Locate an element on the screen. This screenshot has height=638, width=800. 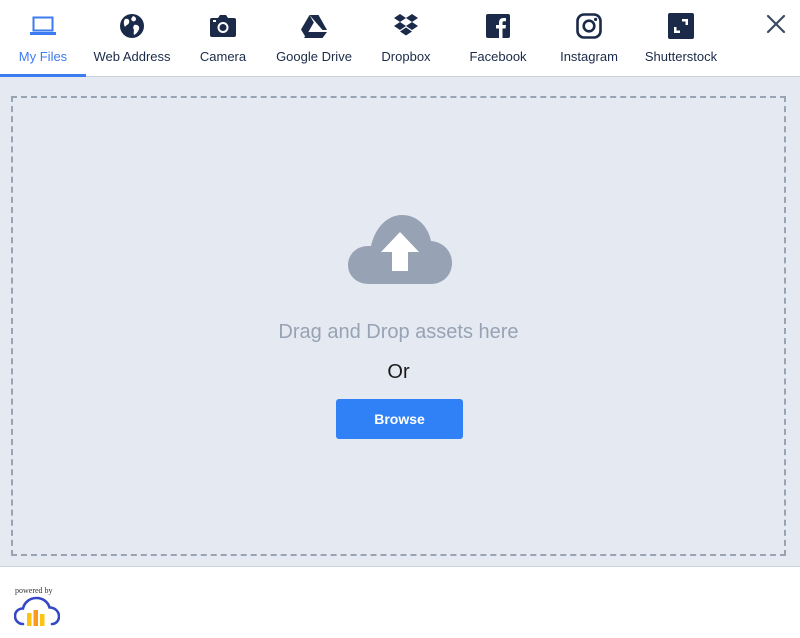
tab-label: Camera is located at coordinates (223, 56).